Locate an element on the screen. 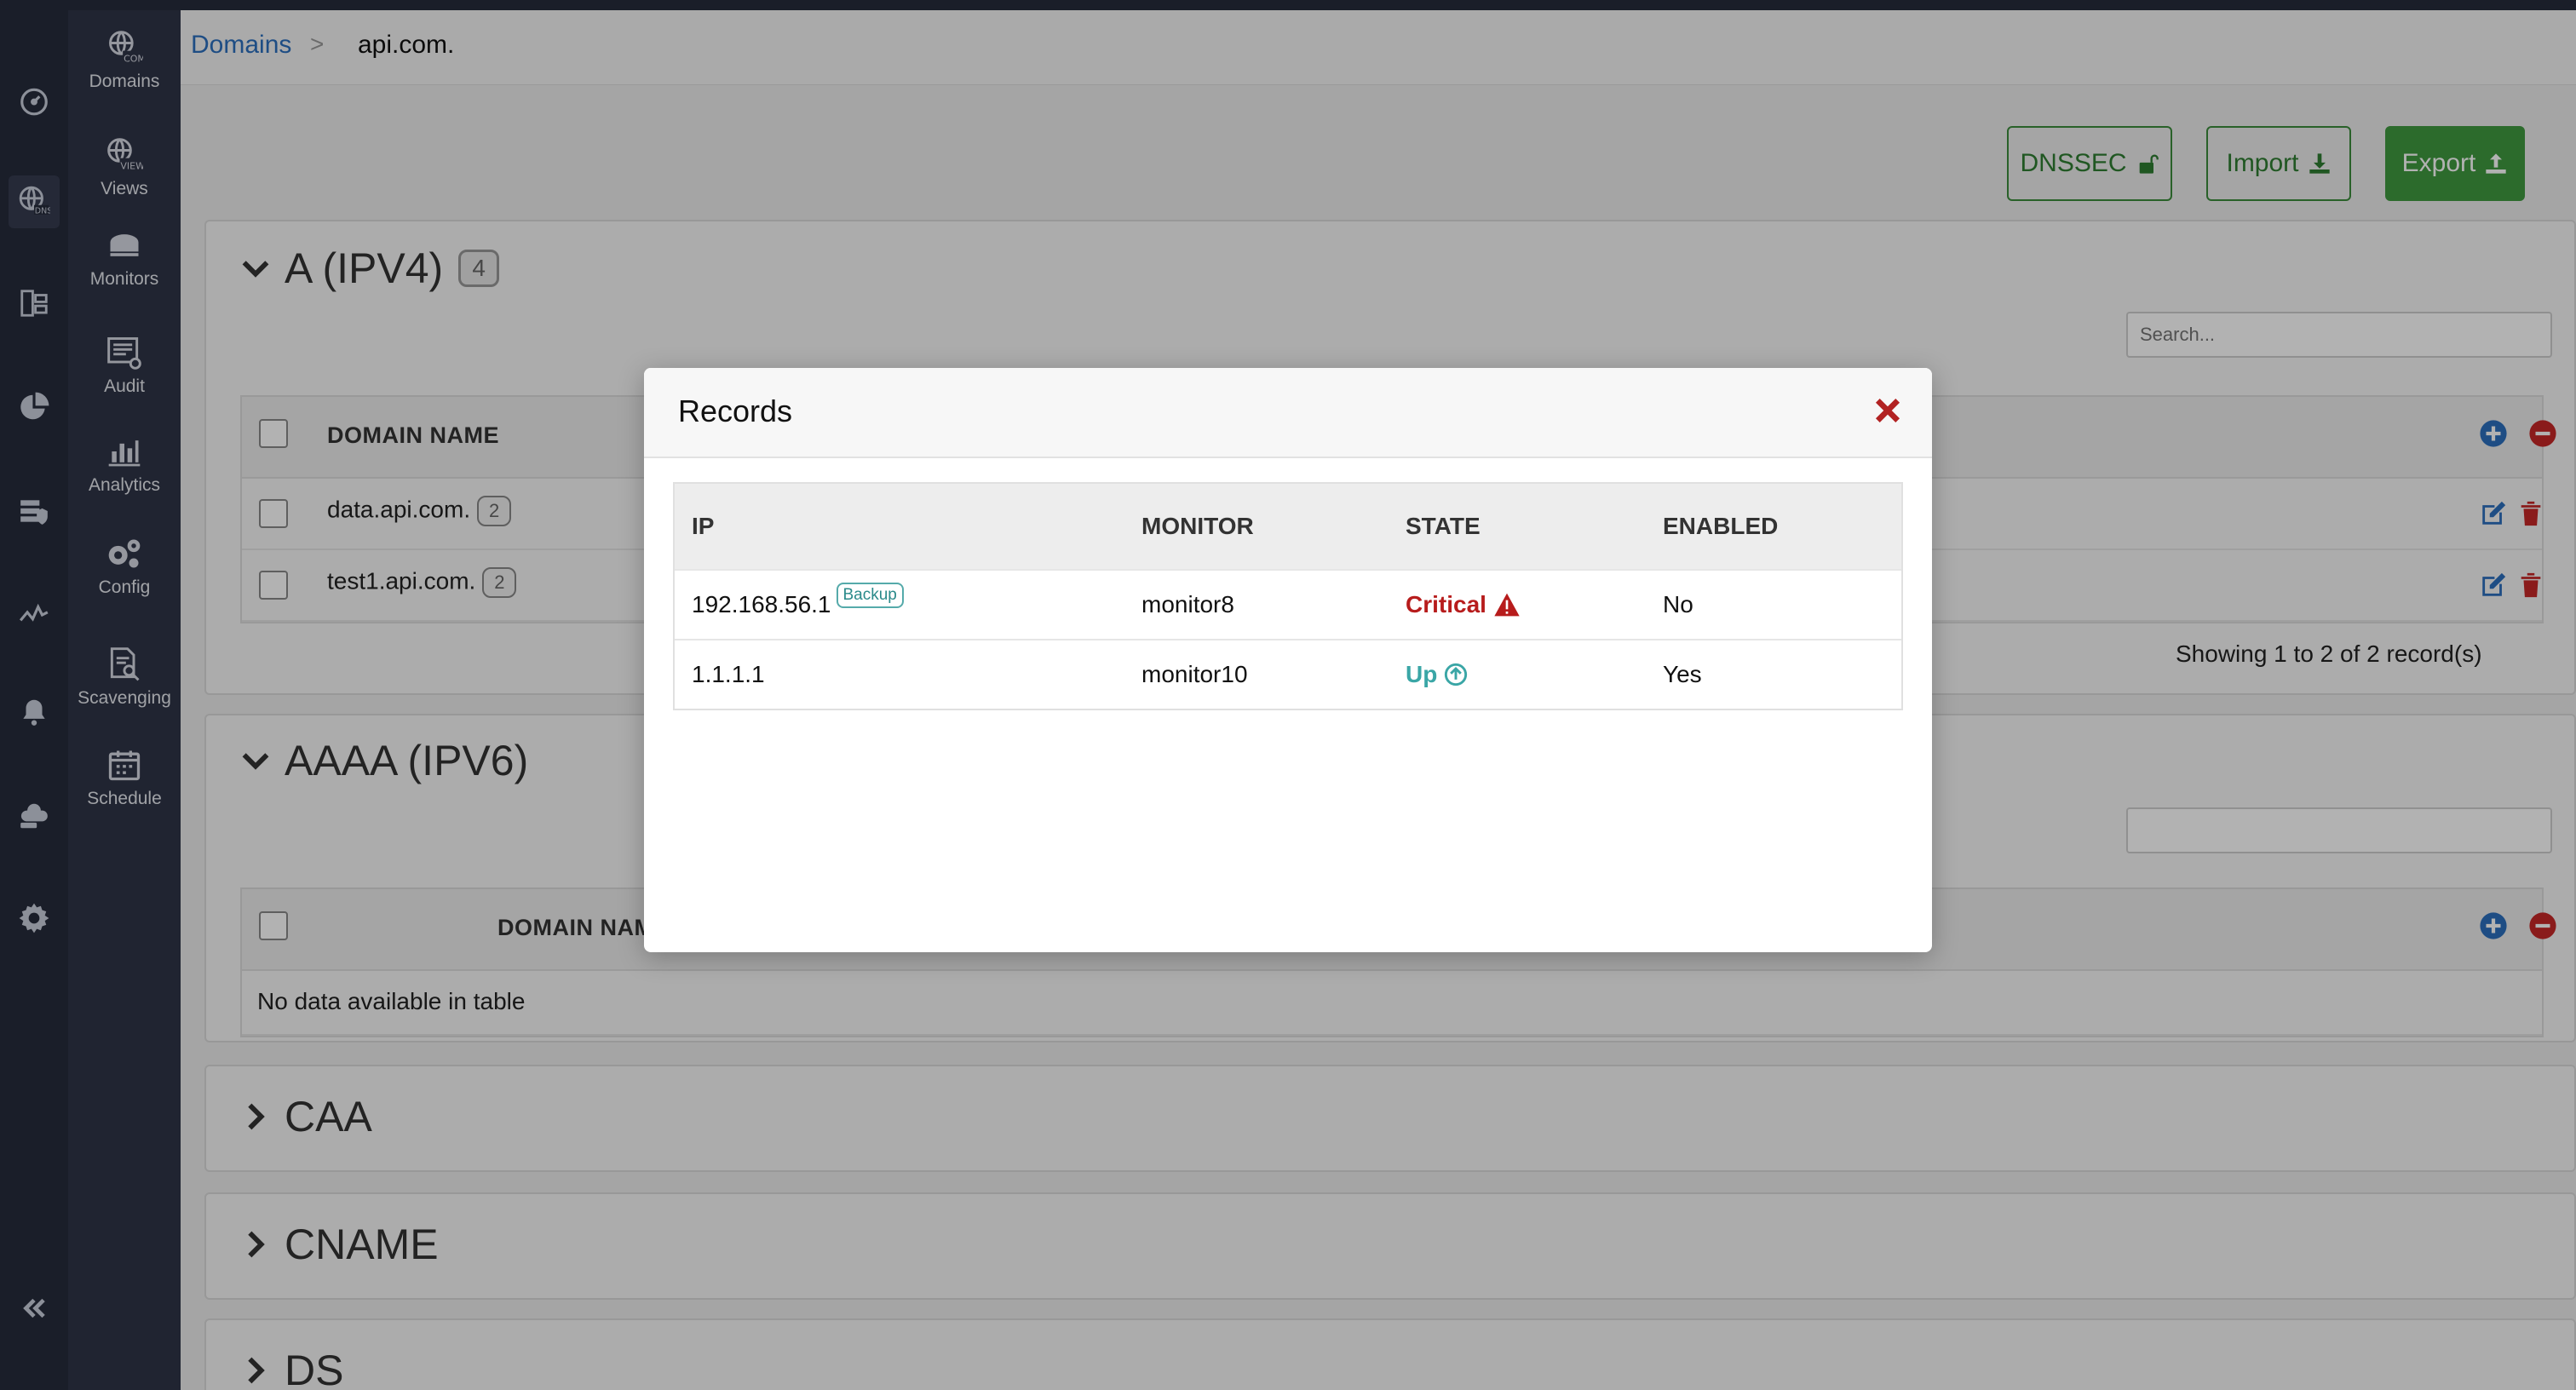 This screenshot has width=2576, height=1390. arrow-up-circle-icon is located at coordinates (1457, 674).